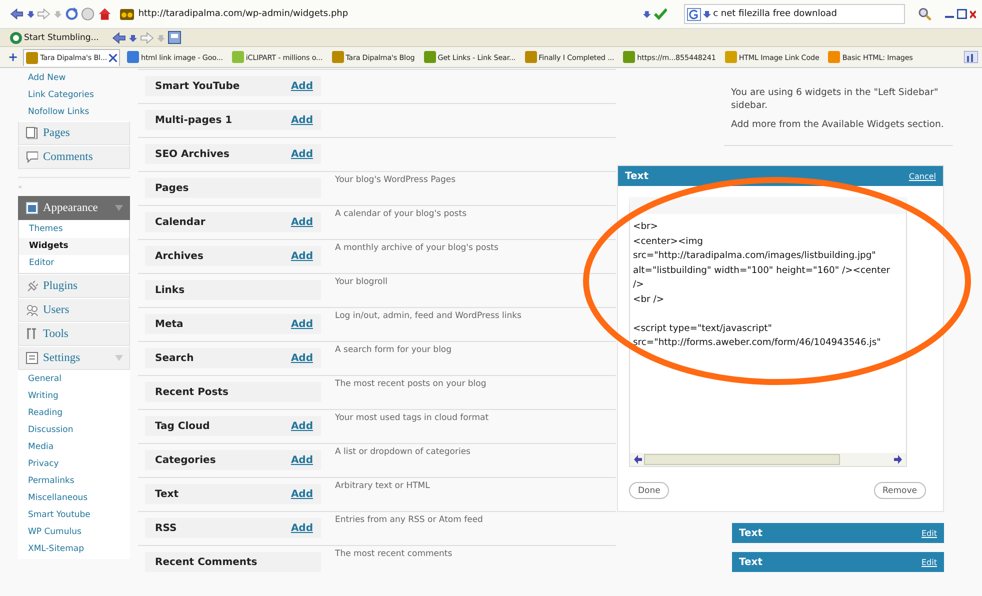 The height and width of the screenshot is (596, 982). What do you see at coordinates (233, 562) in the screenshot?
I see `widget-title-bar: Recent Comments` at bounding box center [233, 562].